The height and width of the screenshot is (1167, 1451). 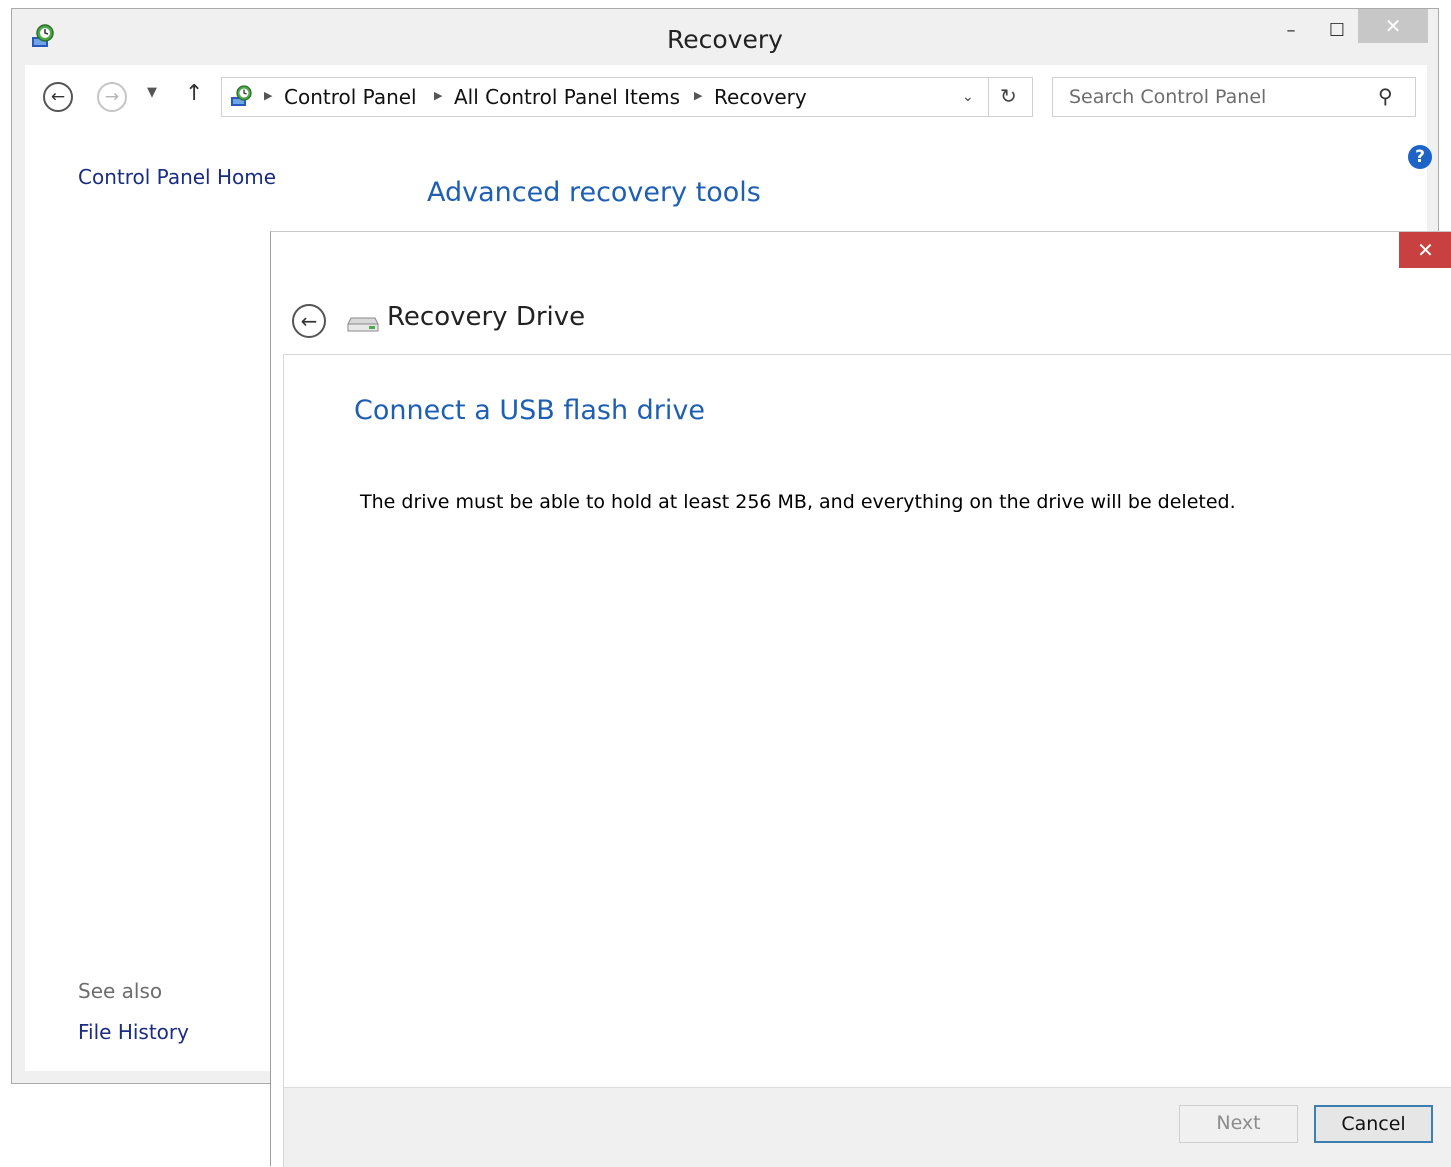 I want to click on drive-icon, so click(x=363, y=324).